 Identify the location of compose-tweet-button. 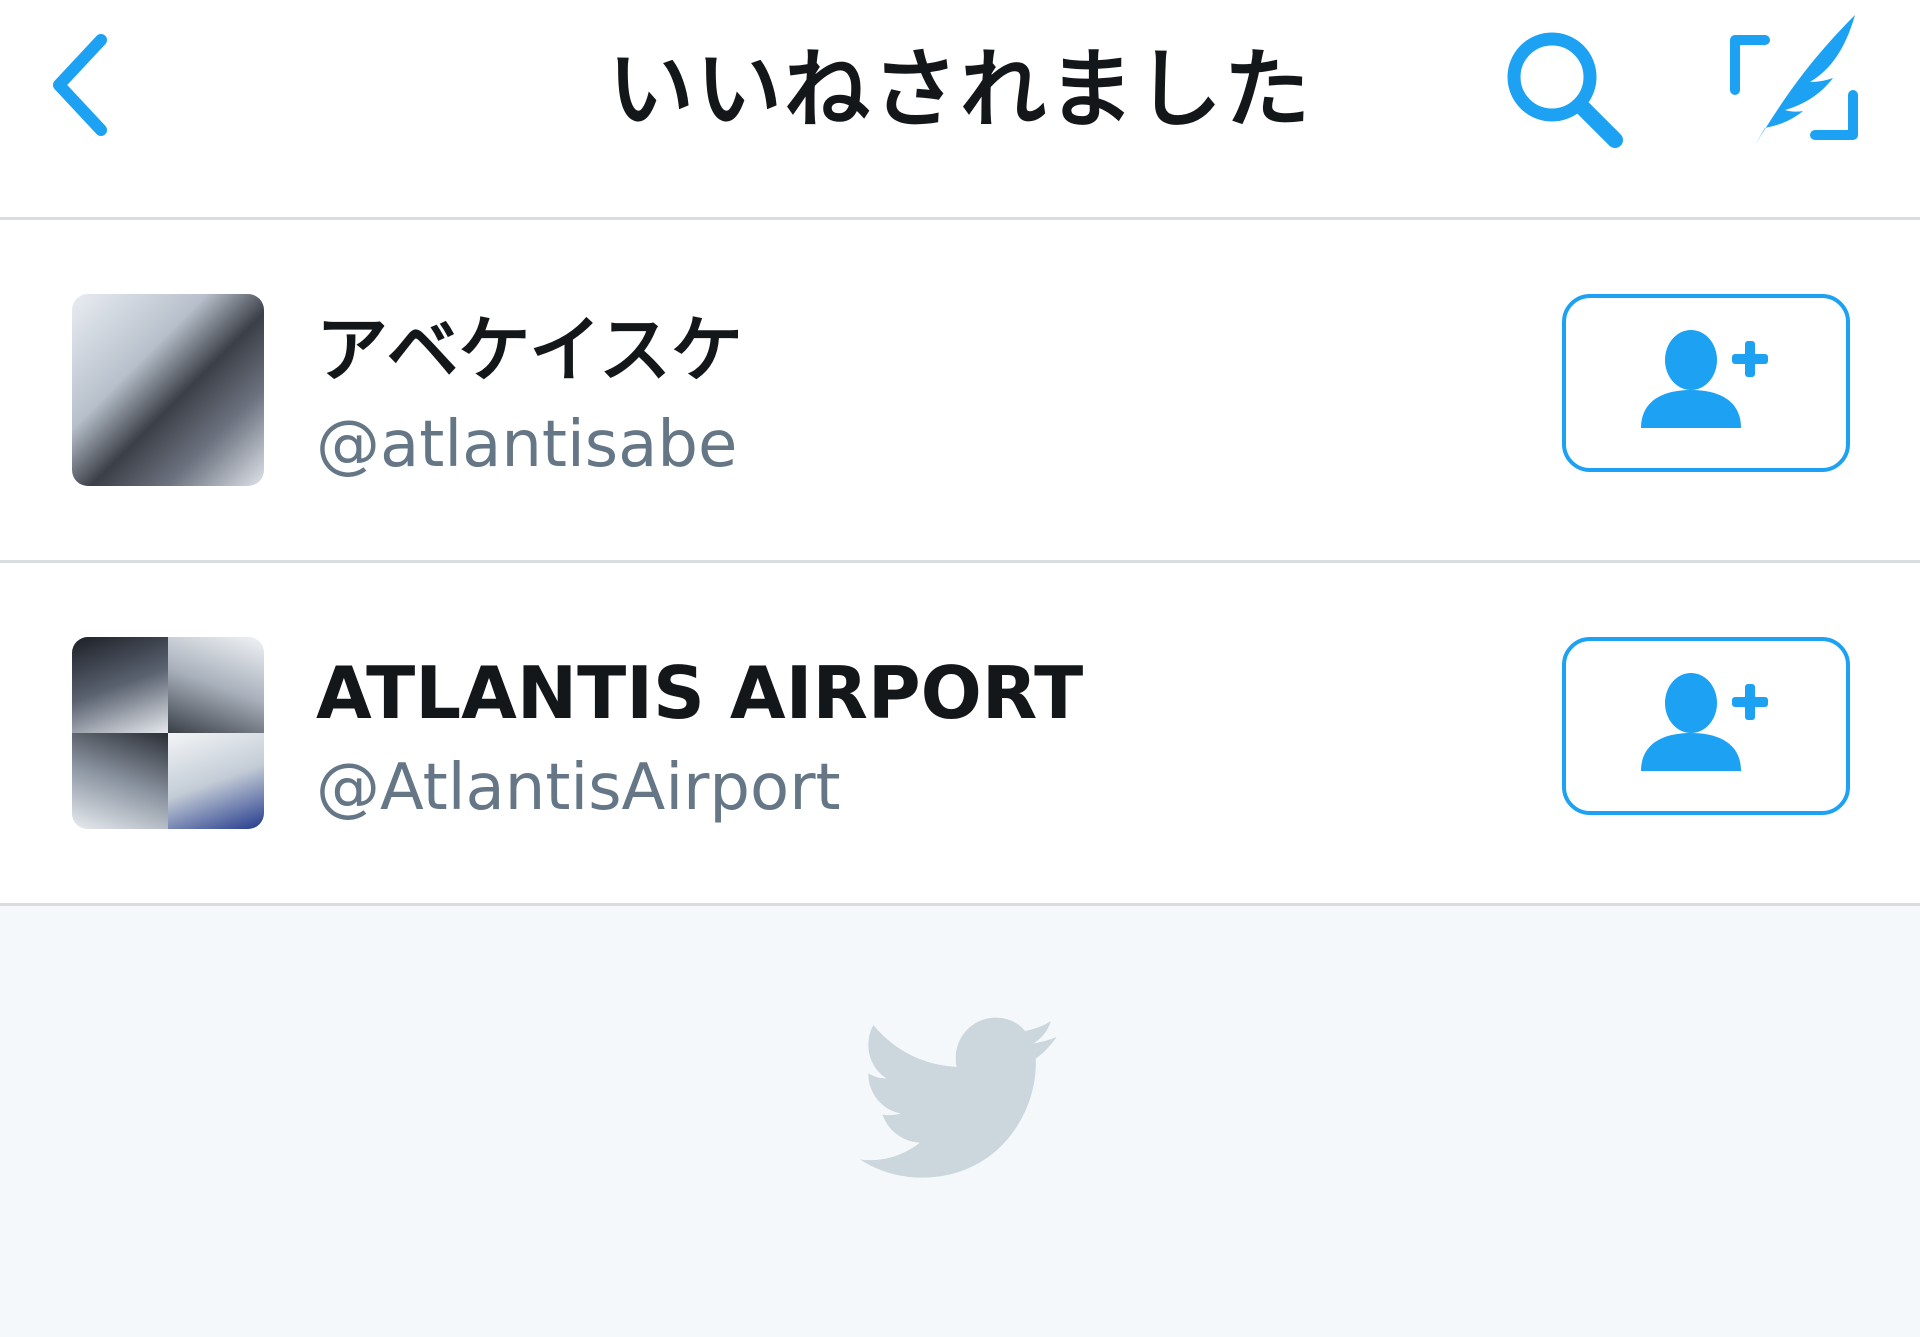
(1795, 80).